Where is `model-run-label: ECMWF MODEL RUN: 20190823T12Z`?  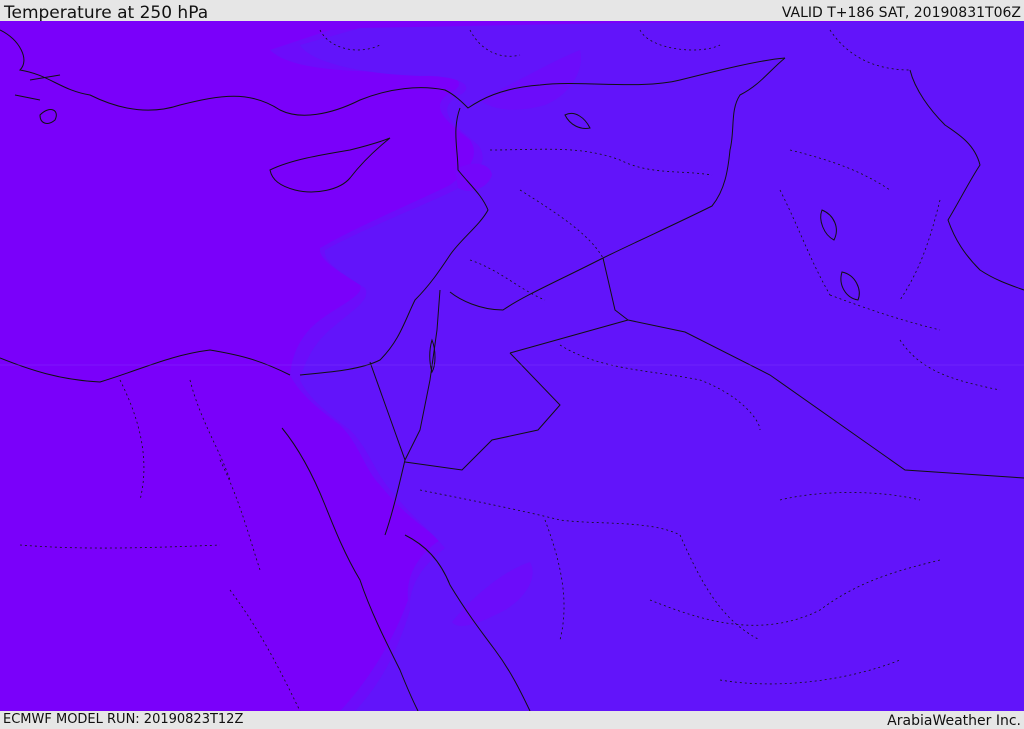
model-run-label: ECMWF MODEL RUN: 20190823T12Z is located at coordinates (123, 719).